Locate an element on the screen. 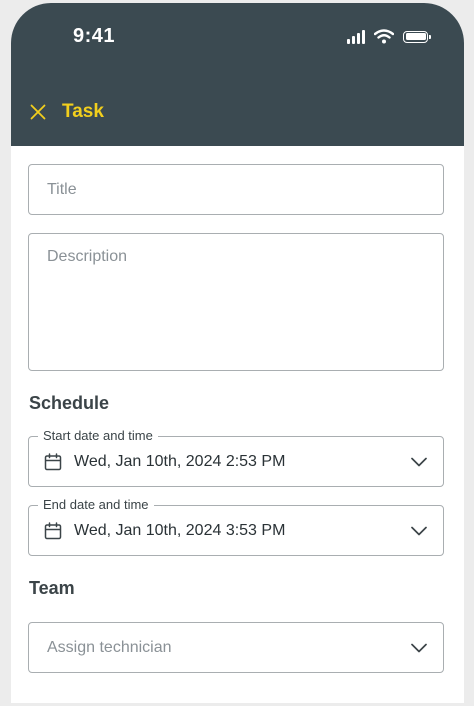 Image resolution: width=474 pixels, height=706 pixels. schedule-heading: Schedule is located at coordinates (69, 403).